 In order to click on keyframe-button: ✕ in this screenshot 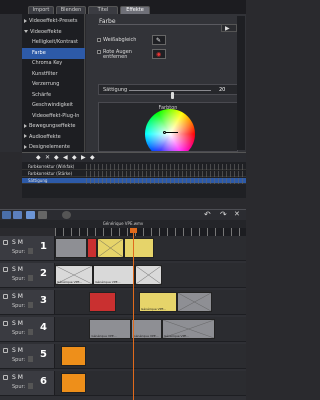, I will do `click(47, 158)`.